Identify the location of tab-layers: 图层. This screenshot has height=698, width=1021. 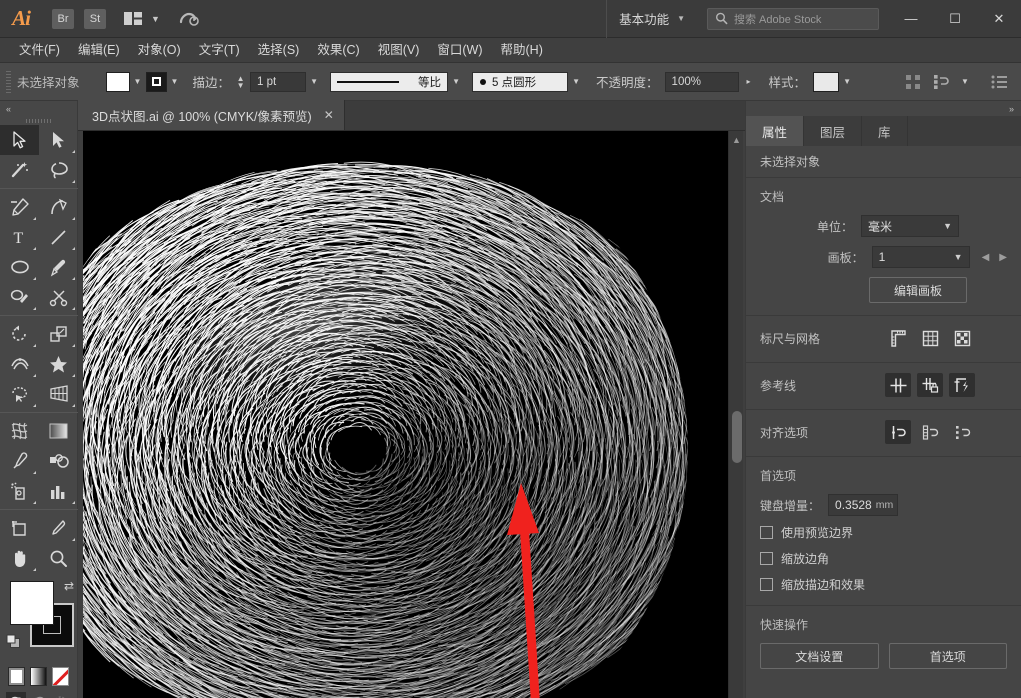
(833, 131).